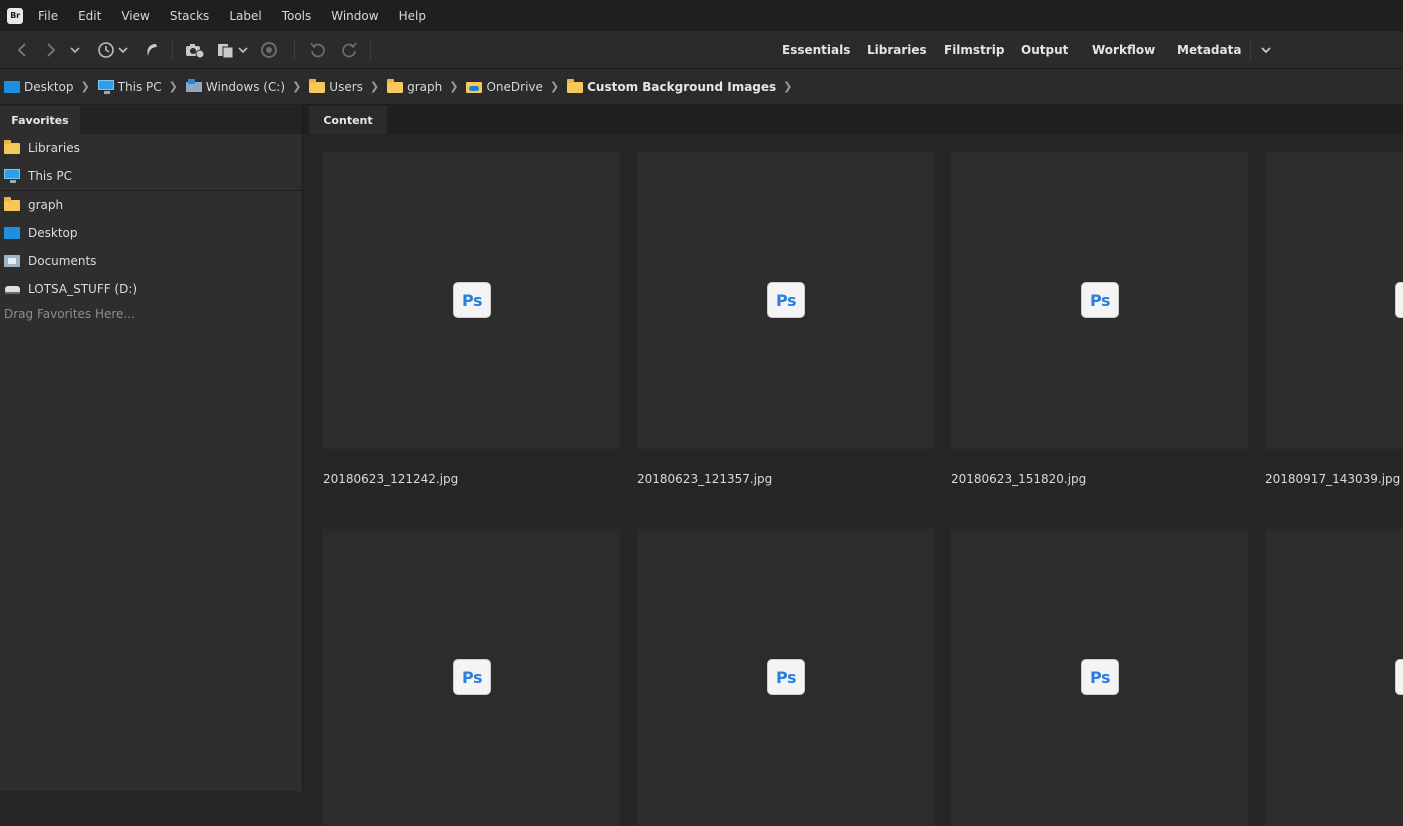  What do you see at coordinates (705, 479) in the screenshot?
I see `thumbnail-filename: 20180623_121357.jpg` at bounding box center [705, 479].